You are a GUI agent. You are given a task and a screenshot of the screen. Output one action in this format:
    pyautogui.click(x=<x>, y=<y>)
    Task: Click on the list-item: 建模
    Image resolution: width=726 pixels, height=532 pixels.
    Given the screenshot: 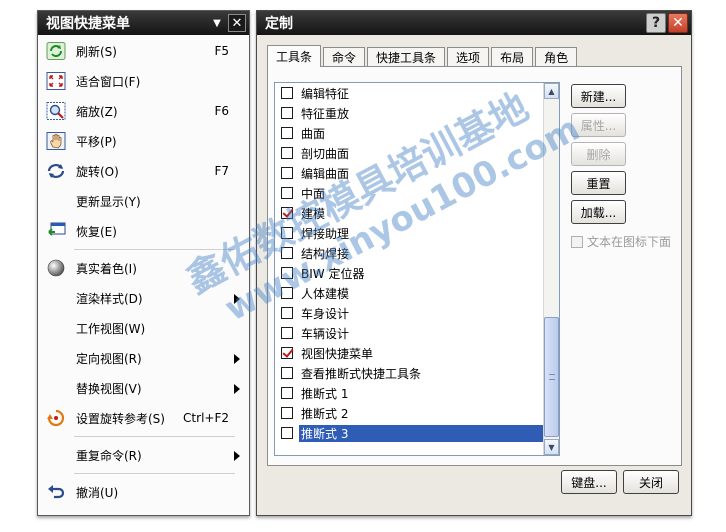 What is the action you would take?
    pyautogui.click(x=410, y=213)
    